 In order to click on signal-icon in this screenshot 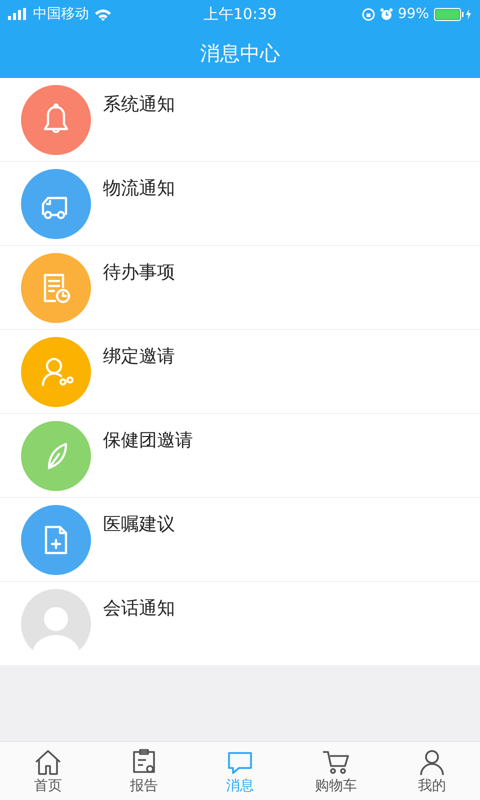, I will do `click(18, 14)`.